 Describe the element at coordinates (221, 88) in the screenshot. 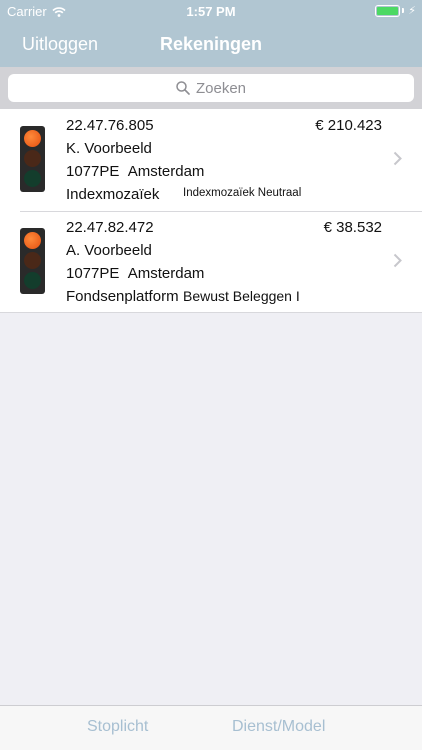

I see `search-placeholder: Zoeken` at that location.